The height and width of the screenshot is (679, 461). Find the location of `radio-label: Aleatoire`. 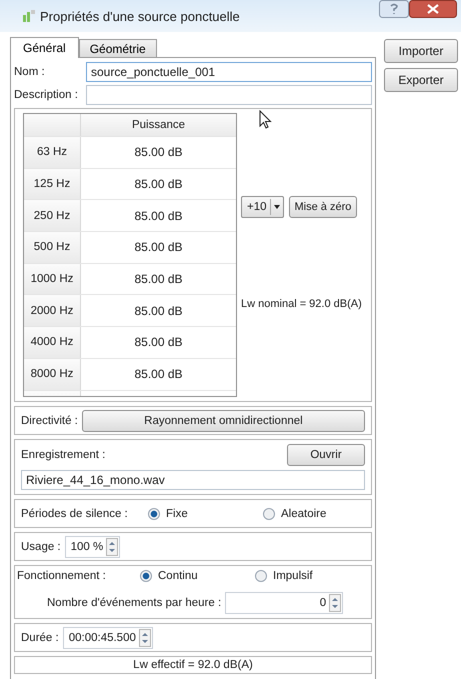

radio-label: Aleatoire is located at coordinates (303, 514).